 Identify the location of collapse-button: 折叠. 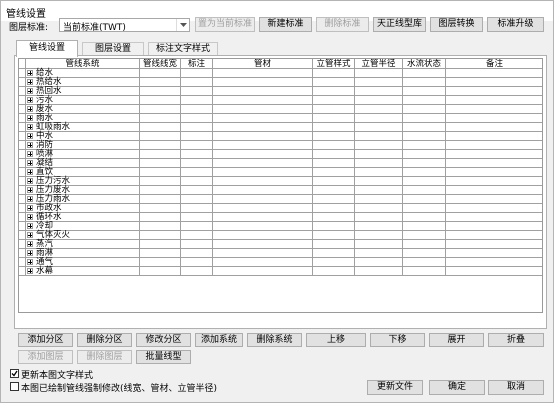
(516, 340).